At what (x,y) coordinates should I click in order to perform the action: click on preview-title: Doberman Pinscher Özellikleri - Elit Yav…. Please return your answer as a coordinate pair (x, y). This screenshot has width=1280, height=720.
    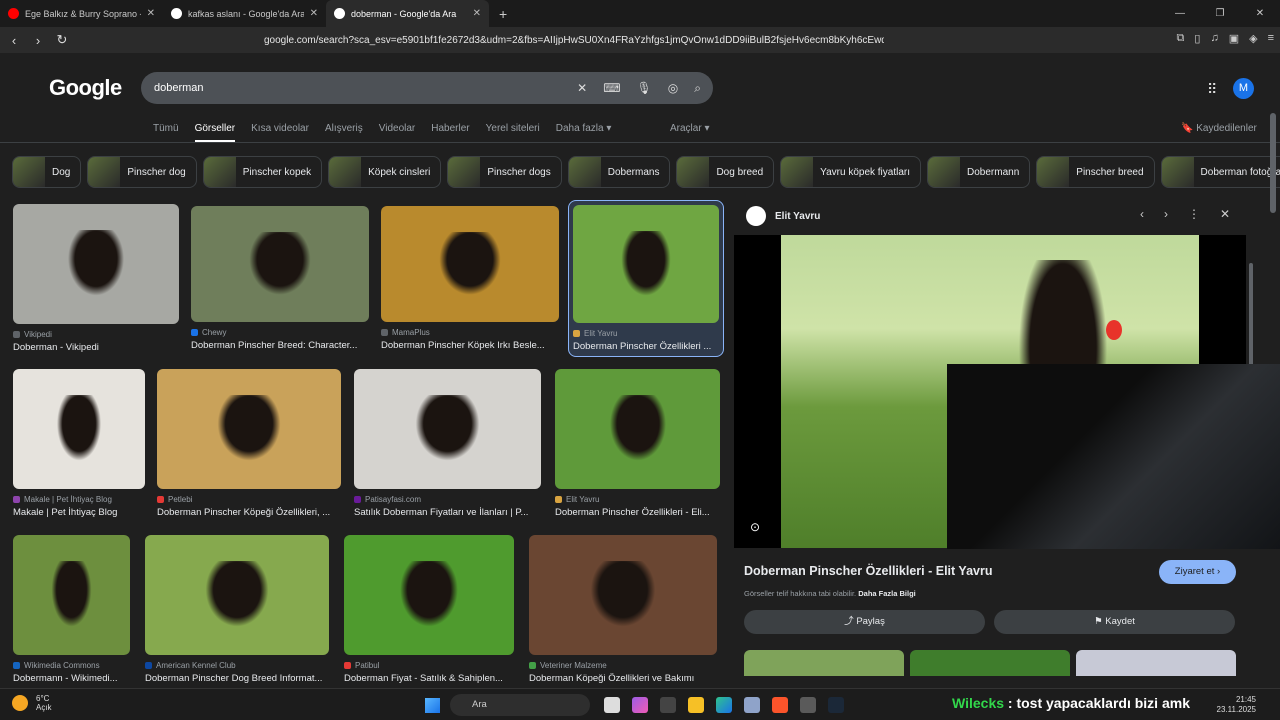
    Looking at the image, I should click on (868, 571).